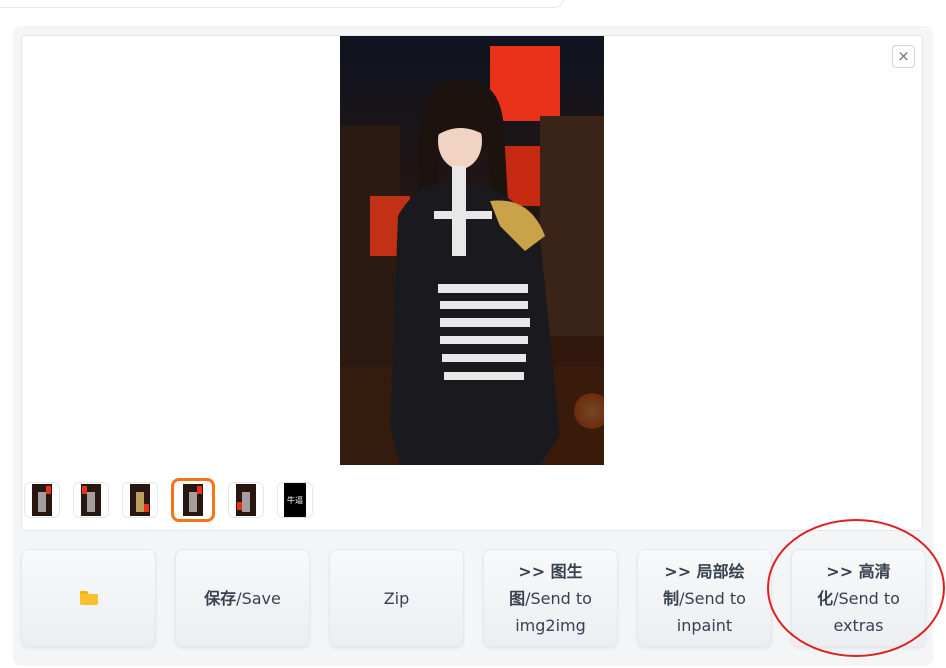  I want to click on send-to-img2img-button: >> 图生图/Send to img2img, so click(550, 598).